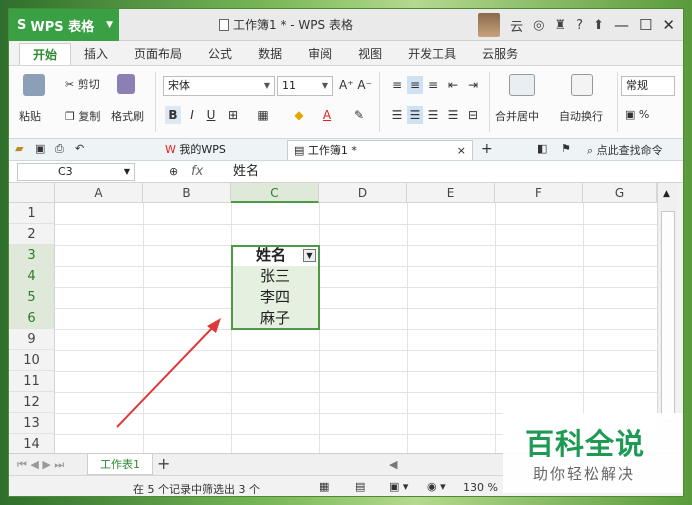 The height and width of the screenshot is (505, 692). Describe the element at coordinates (645, 25) in the screenshot. I see `maximize-button: ☐` at that location.